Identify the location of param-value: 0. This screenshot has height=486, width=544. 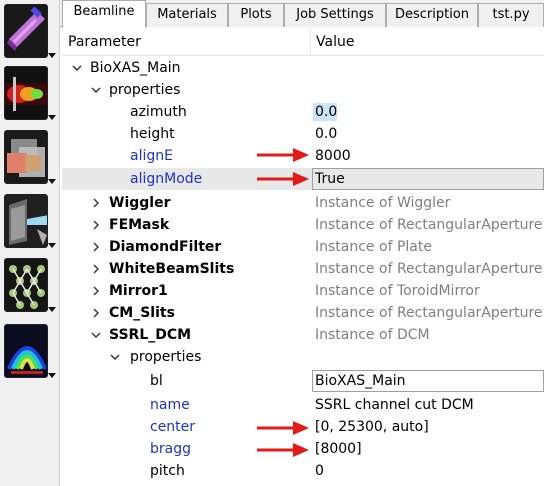
(319, 471).